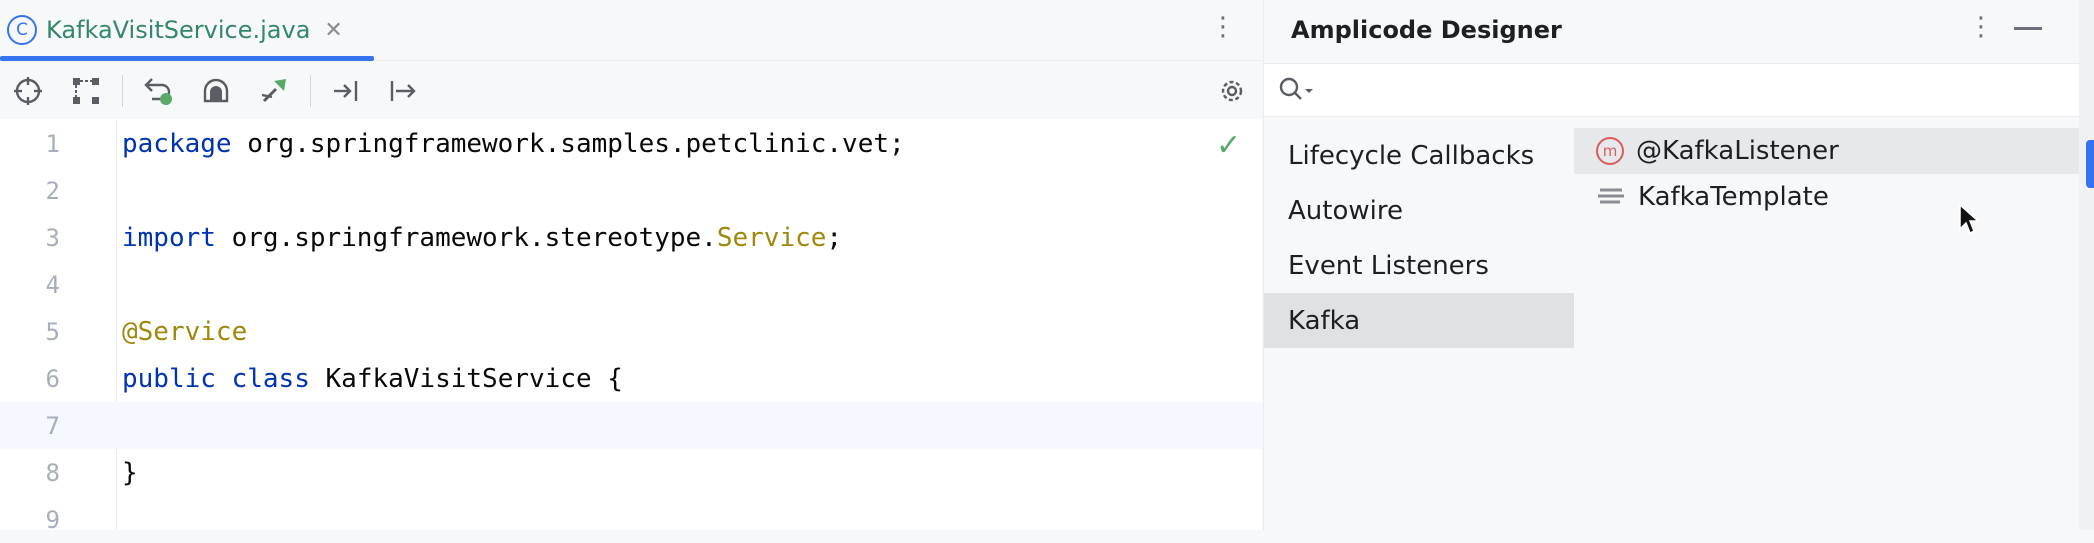 This screenshot has height=543, width=2094. I want to click on code-token: class, so click(270, 379).